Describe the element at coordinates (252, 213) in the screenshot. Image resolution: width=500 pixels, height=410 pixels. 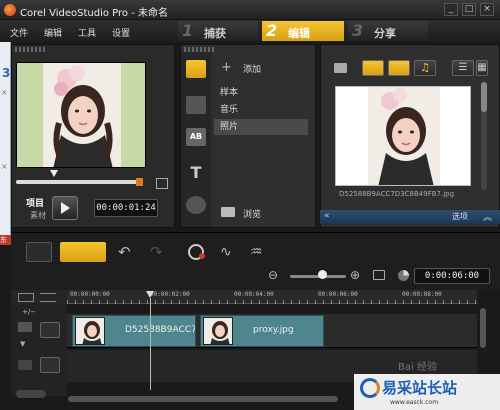
I see `browse-button: 浏览` at that location.